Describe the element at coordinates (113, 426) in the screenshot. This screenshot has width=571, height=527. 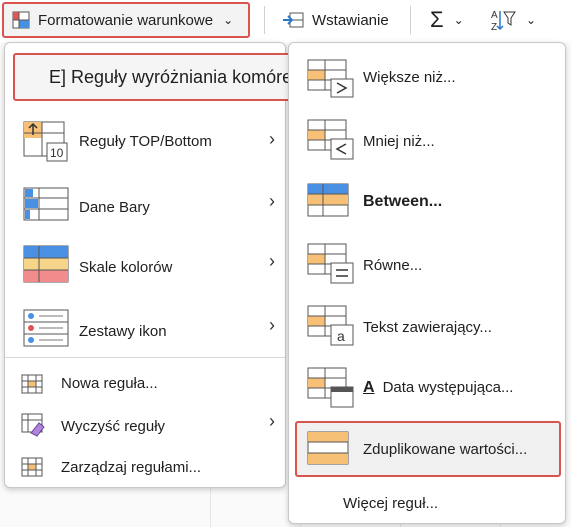
I see `menu-item-label: Wyczyść reguły` at that location.